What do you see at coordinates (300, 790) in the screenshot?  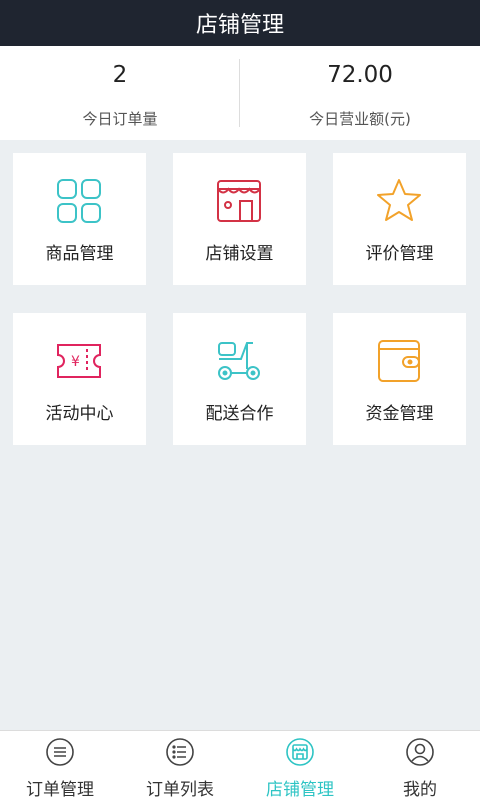 I see `tab-label: 店铺管理` at bounding box center [300, 790].